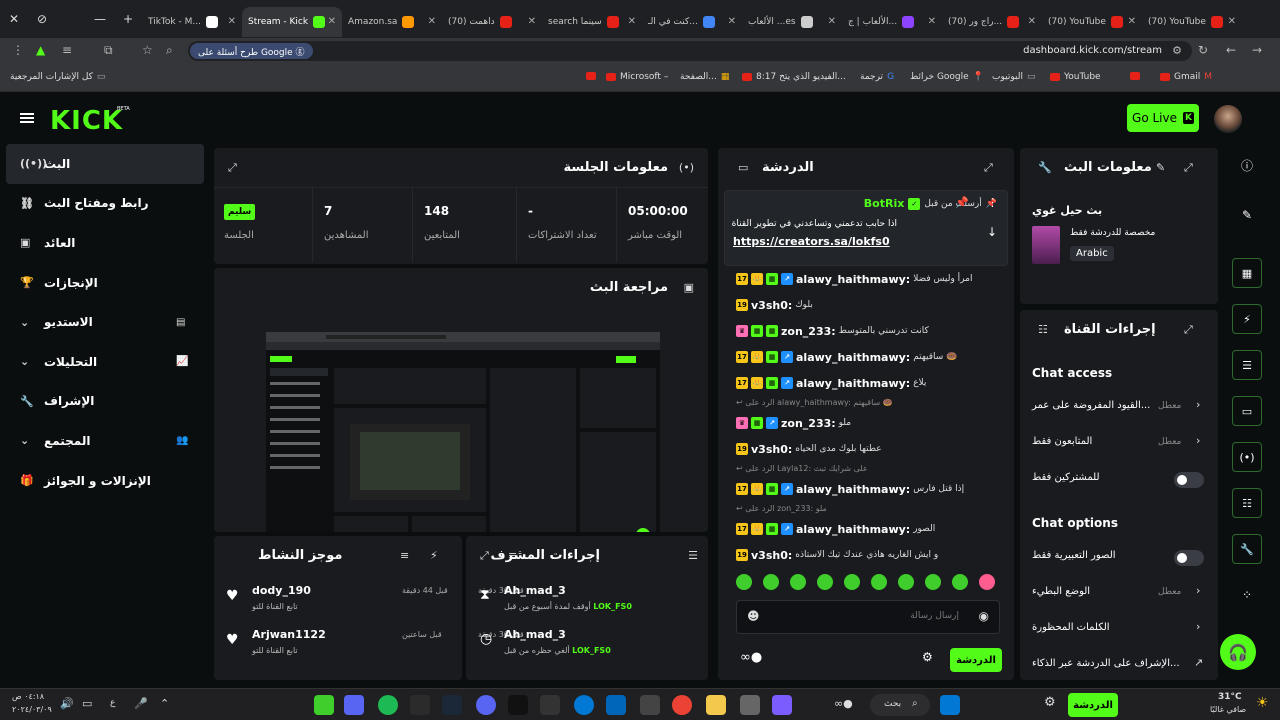 The image size is (1280, 720). I want to click on setting-row: المتابعون فقط معطل ›, so click(1119, 442).